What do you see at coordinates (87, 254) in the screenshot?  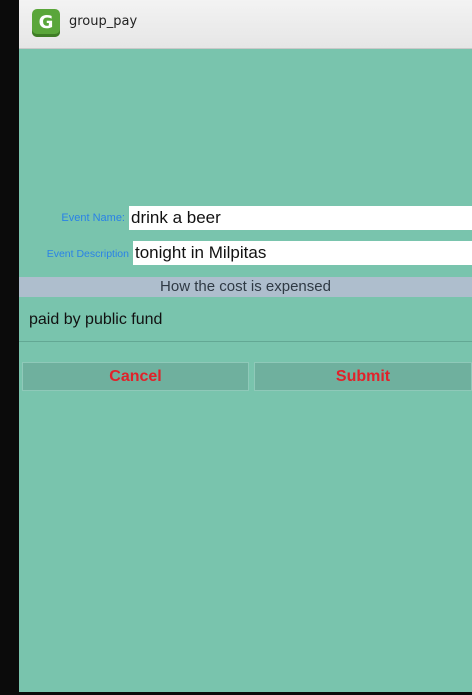 I see `event-description-label: Event Description` at bounding box center [87, 254].